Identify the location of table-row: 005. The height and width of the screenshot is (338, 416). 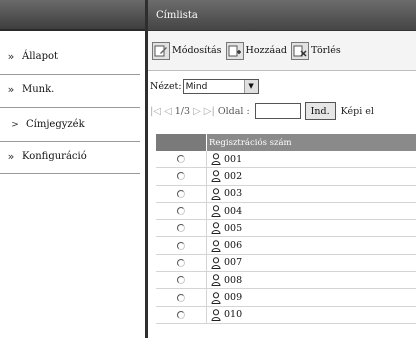
(286, 229).